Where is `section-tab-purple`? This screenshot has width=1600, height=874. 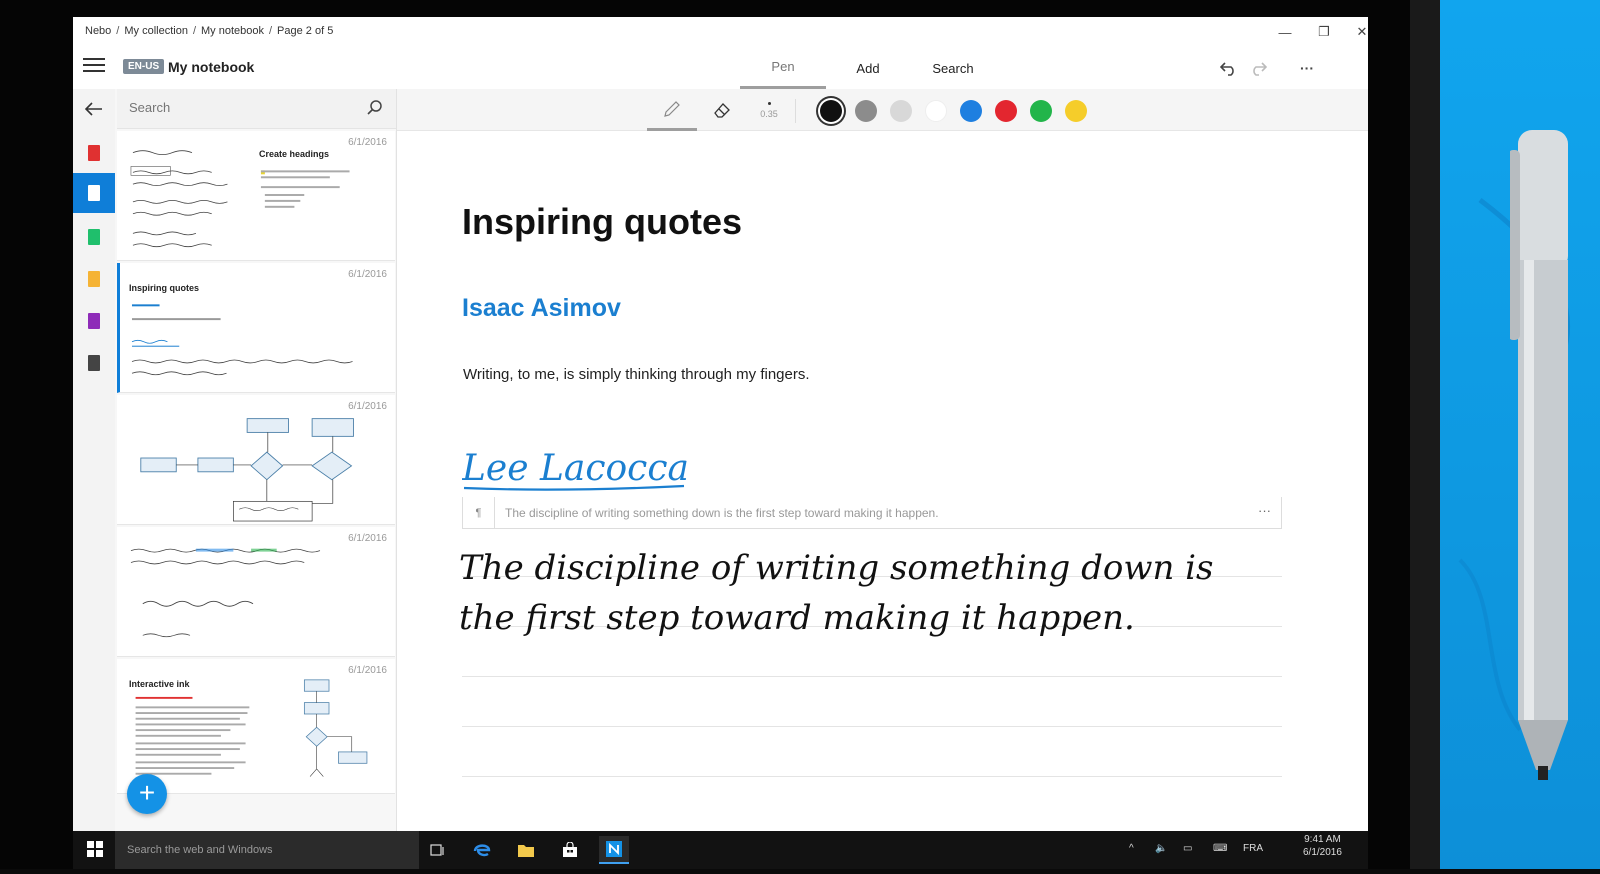 section-tab-purple is located at coordinates (94, 321).